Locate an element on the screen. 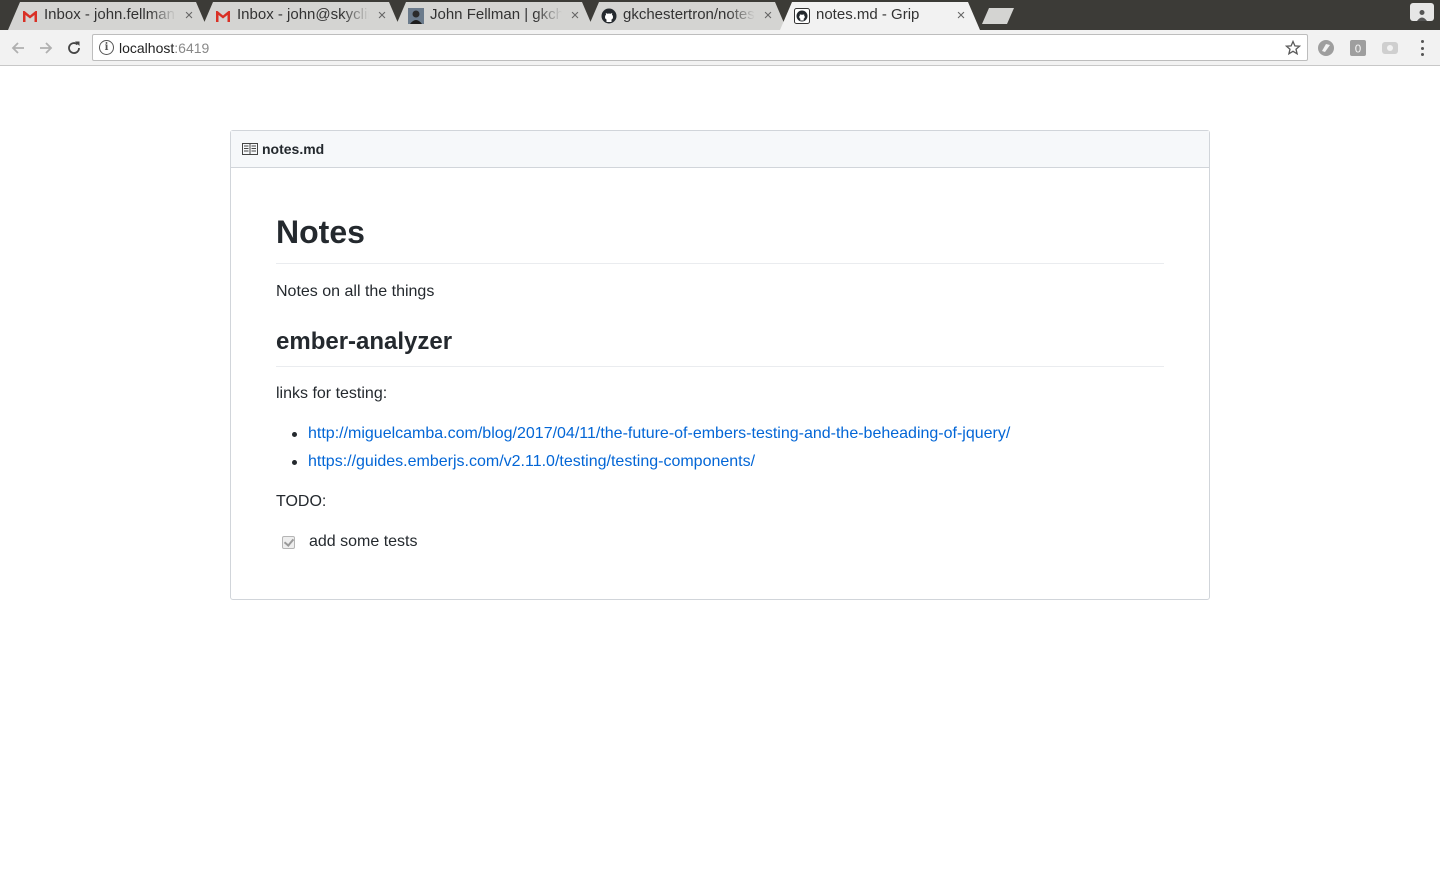 This screenshot has height=876, width=1440. menu-button is located at coordinates (1422, 48).